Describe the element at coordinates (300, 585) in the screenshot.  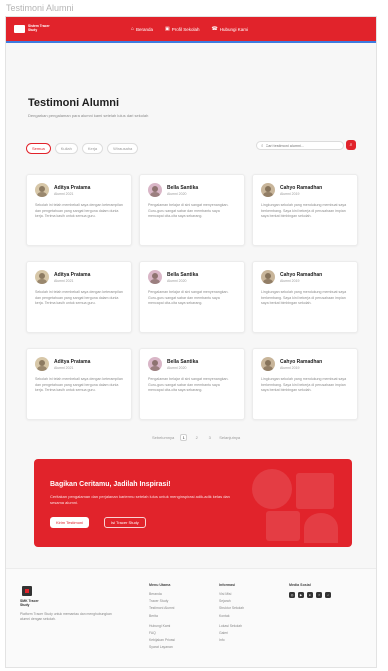
I see `footer-column-title: Media Sosial` at that location.